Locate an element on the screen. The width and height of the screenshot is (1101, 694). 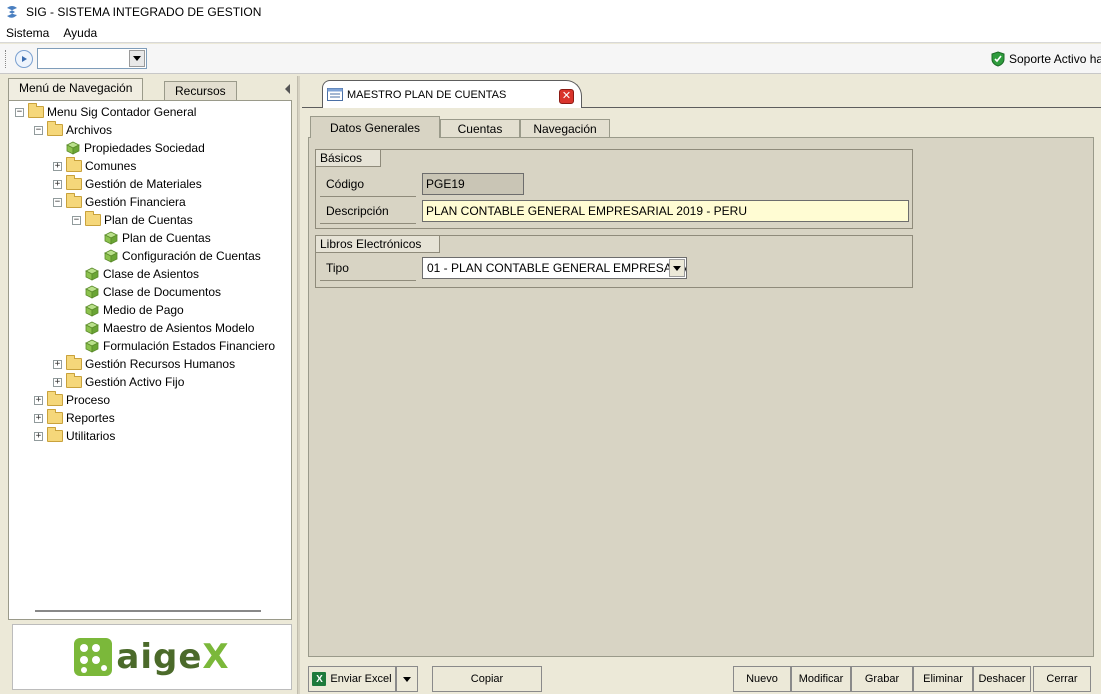
aigex-logo-icon is located at coordinates (93, 657).